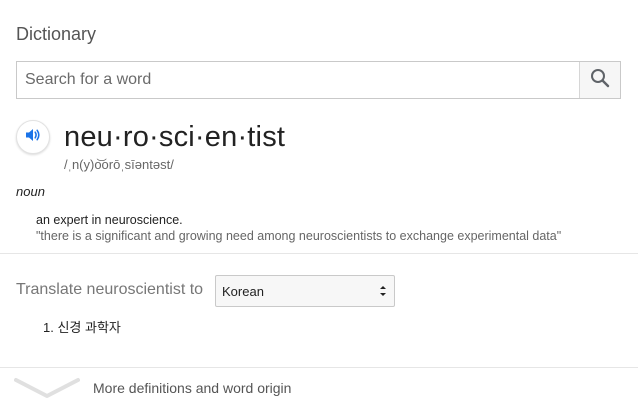 The image size is (638, 408). I want to click on part-of-speech: noun, so click(30, 191).